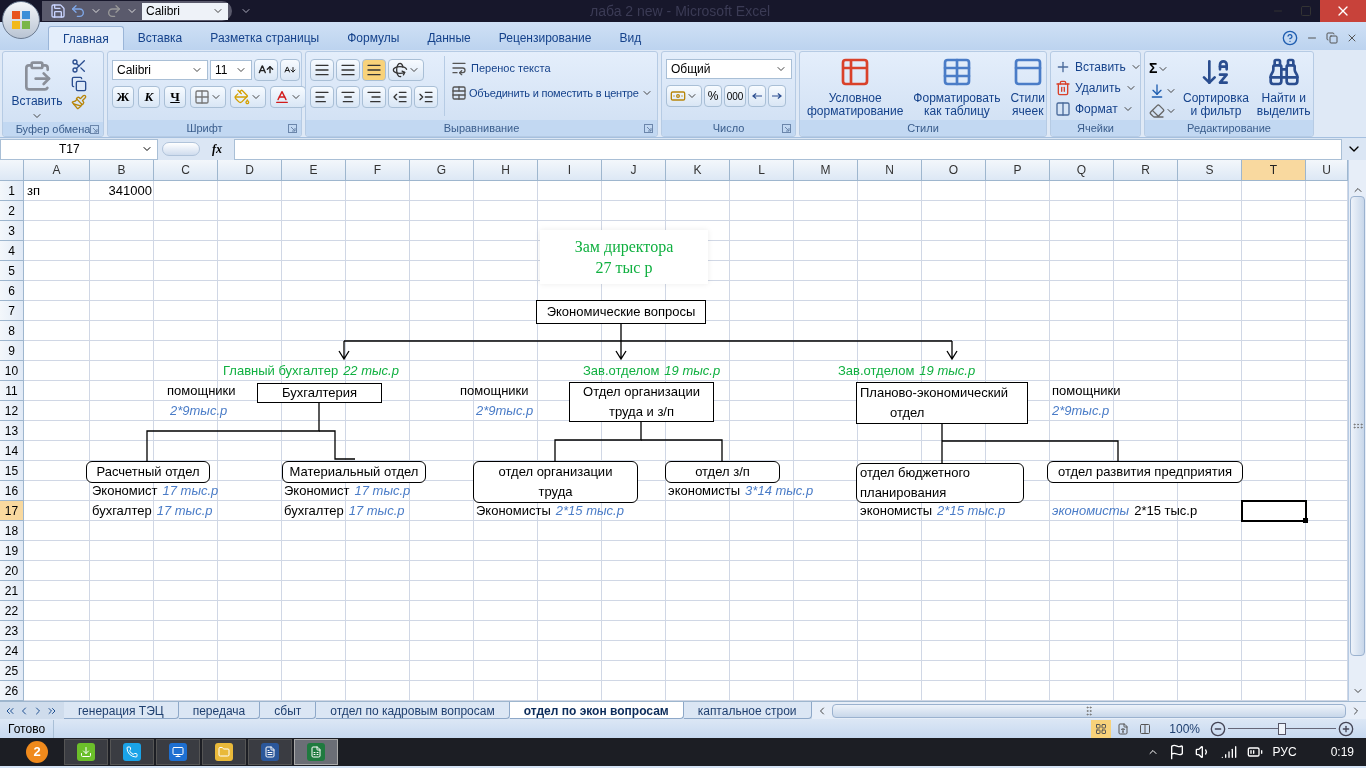 The width and height of the screenshot is (1366, 768). Describe the element at coordinates (1098, 88) in the screenshot. I see `cells-button: Удалить` at that location.